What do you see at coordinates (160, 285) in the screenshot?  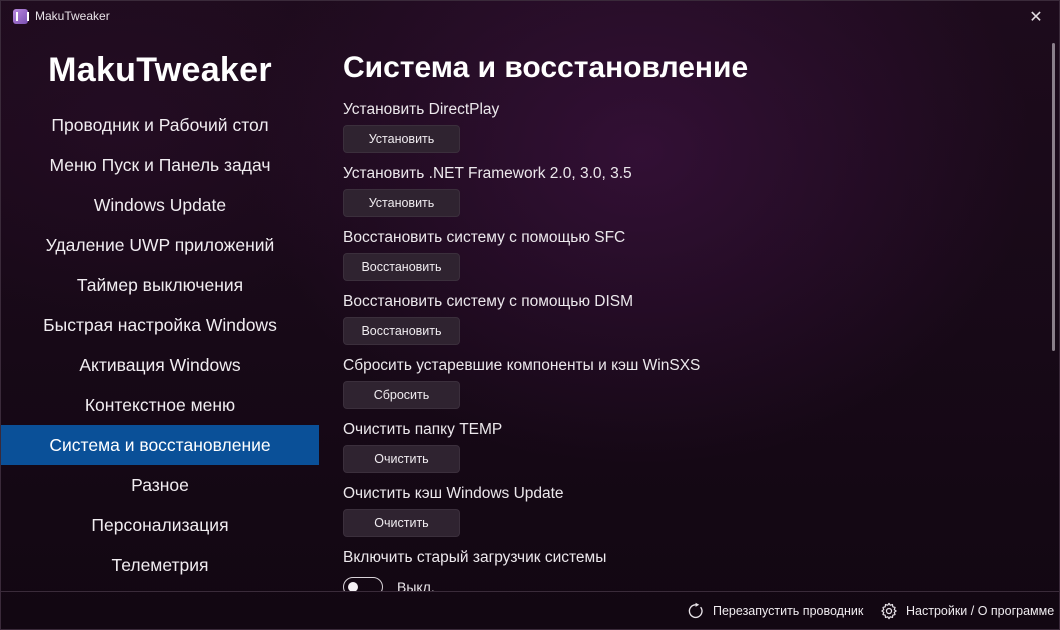 I see `sidebar-item-shutdown-timer: Таймер выключения` at bounding box center [160, 285].